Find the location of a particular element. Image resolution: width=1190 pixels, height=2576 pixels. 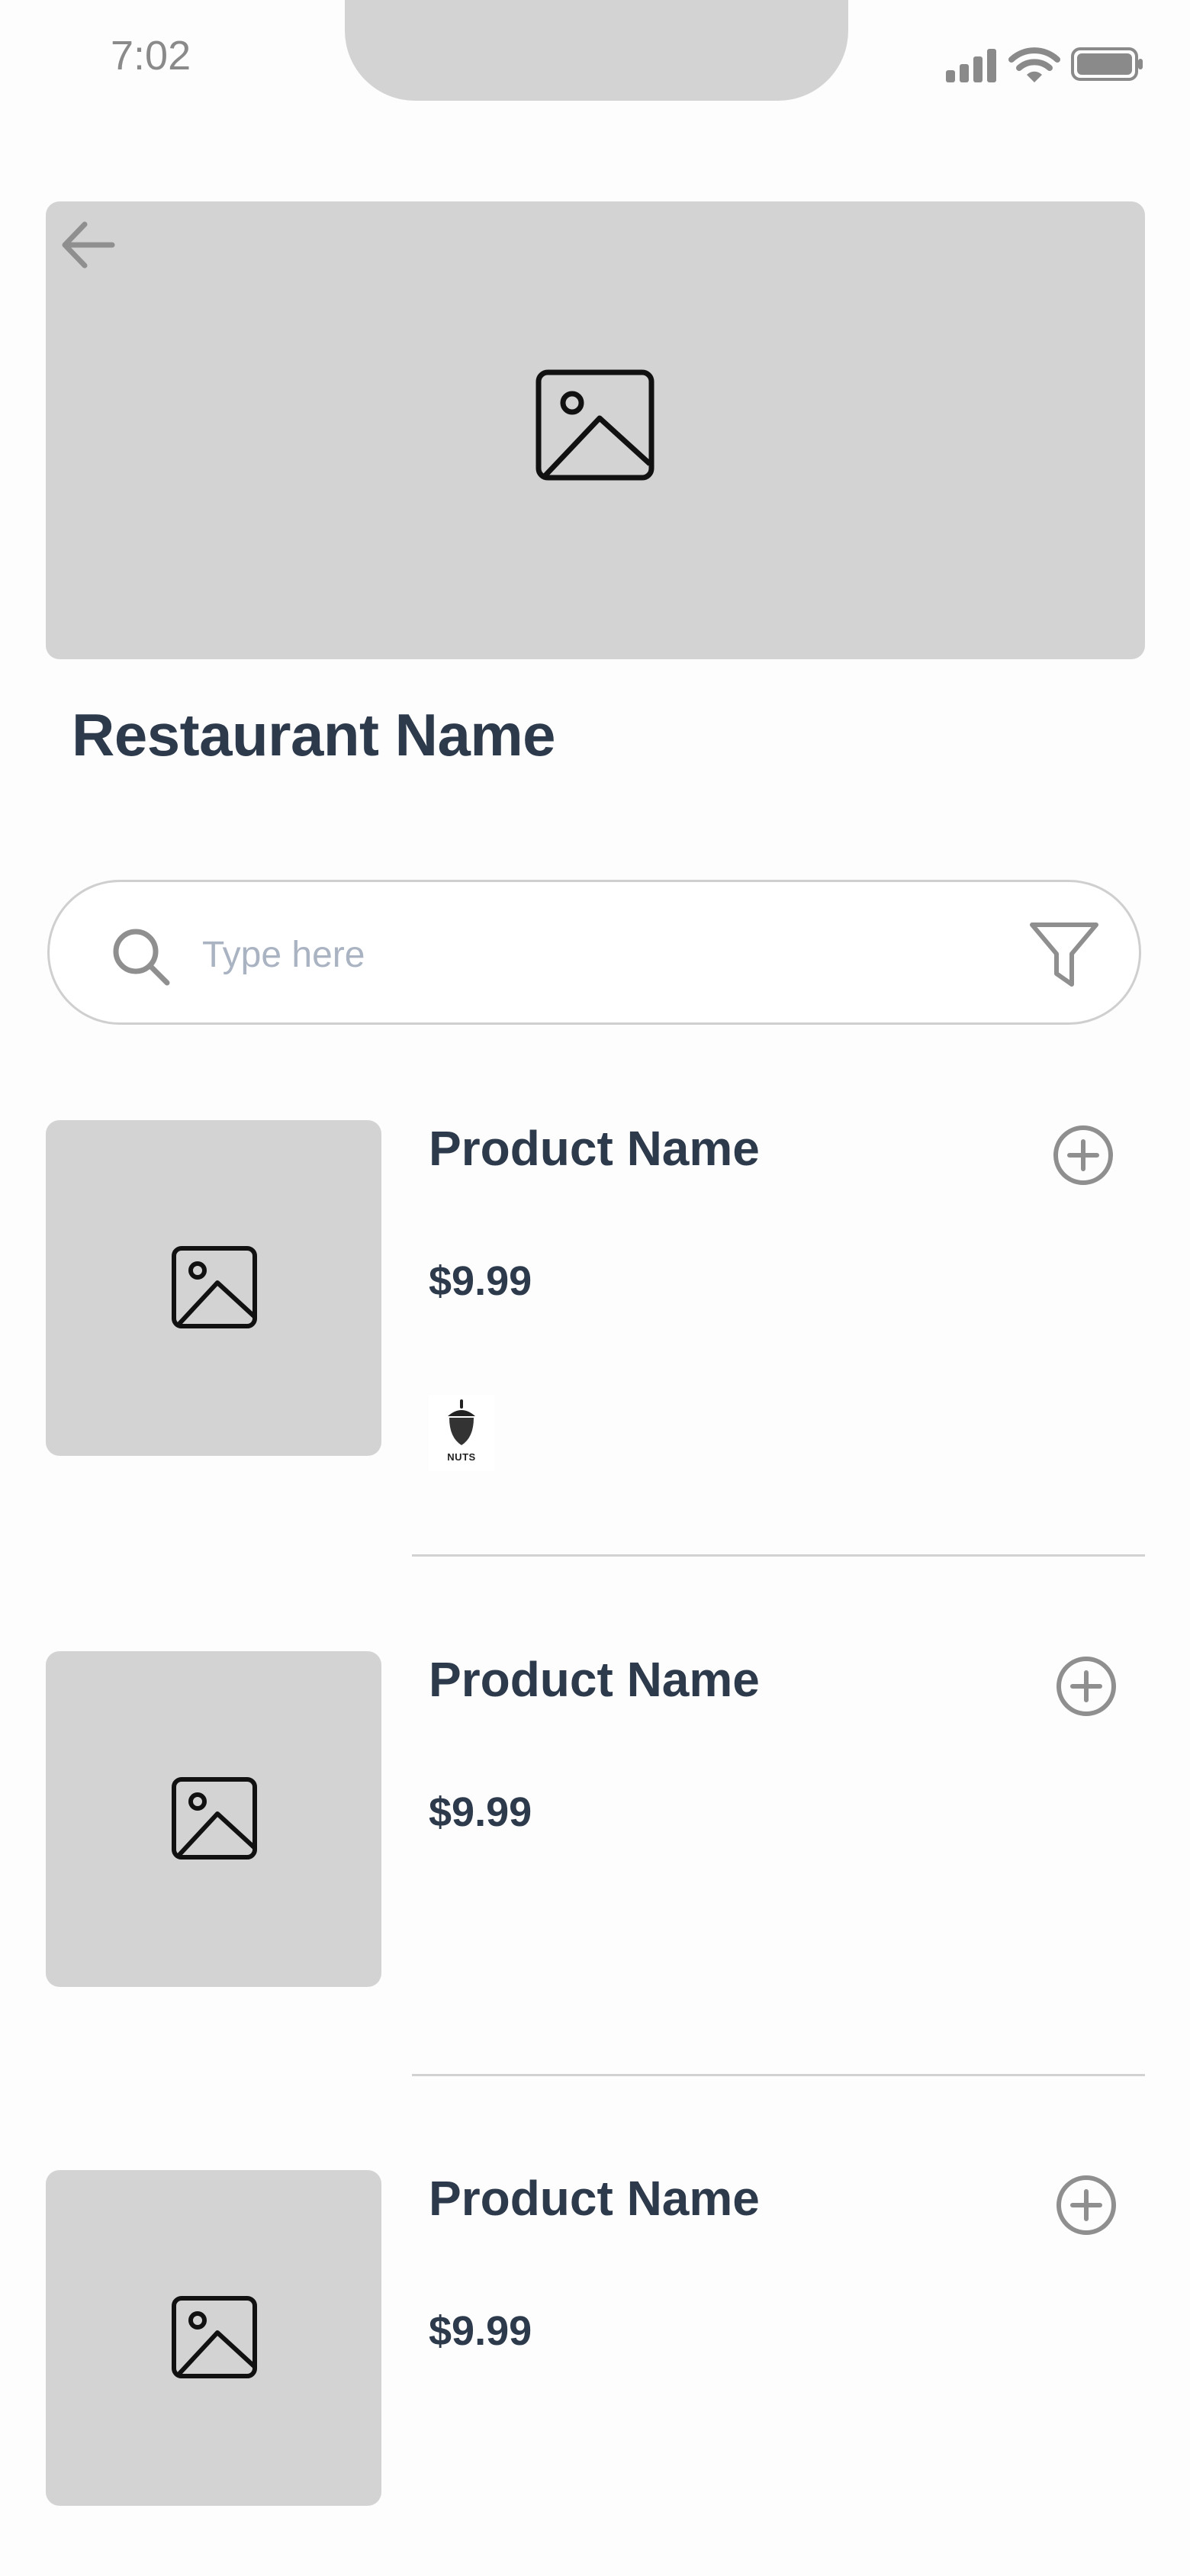

wifi-icon is located at coordinates (1034, 64).